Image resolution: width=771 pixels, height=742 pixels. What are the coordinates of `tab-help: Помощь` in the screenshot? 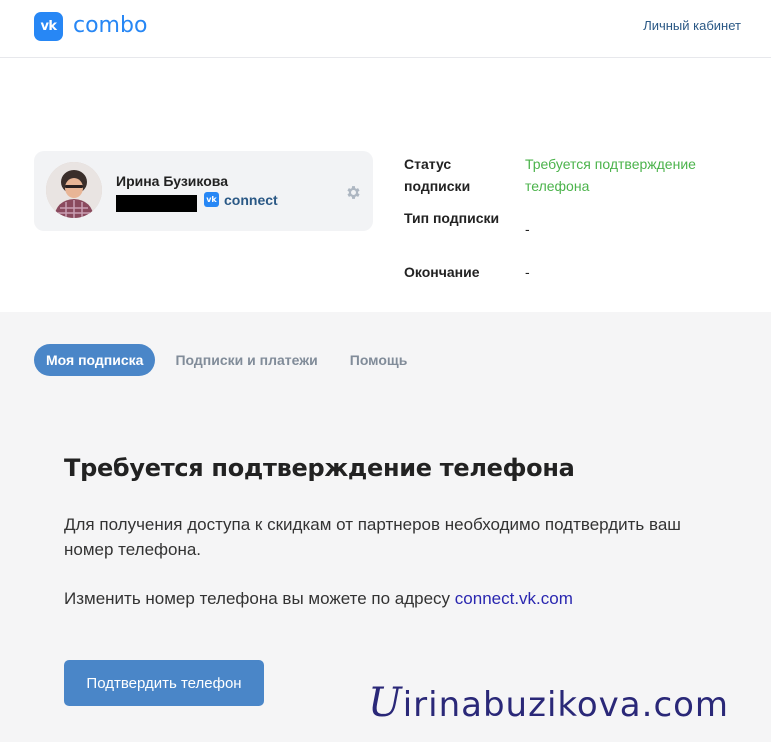 It's located at (379, 360).